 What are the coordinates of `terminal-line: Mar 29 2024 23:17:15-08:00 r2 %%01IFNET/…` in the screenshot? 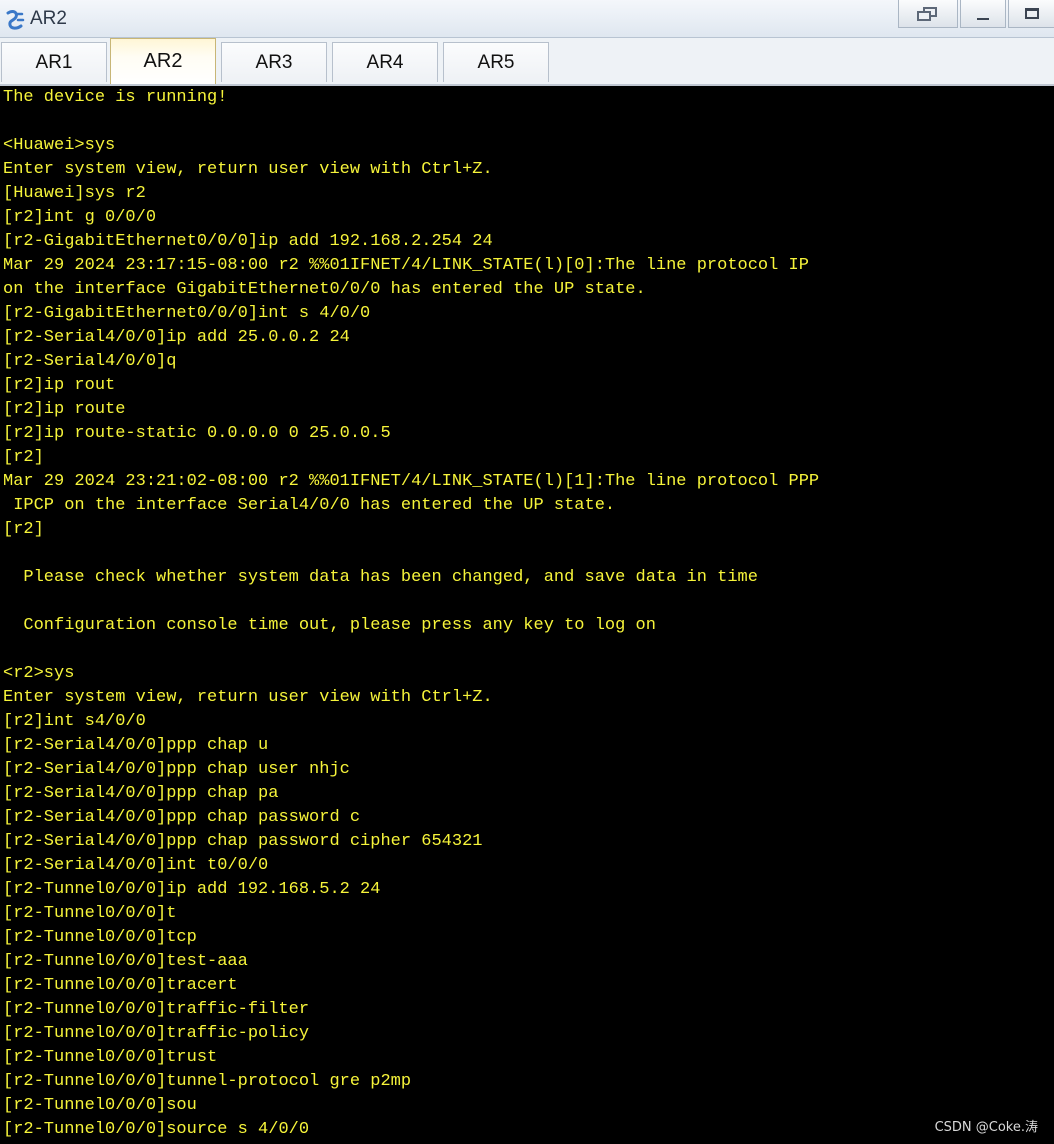 It's located at (406, 265).